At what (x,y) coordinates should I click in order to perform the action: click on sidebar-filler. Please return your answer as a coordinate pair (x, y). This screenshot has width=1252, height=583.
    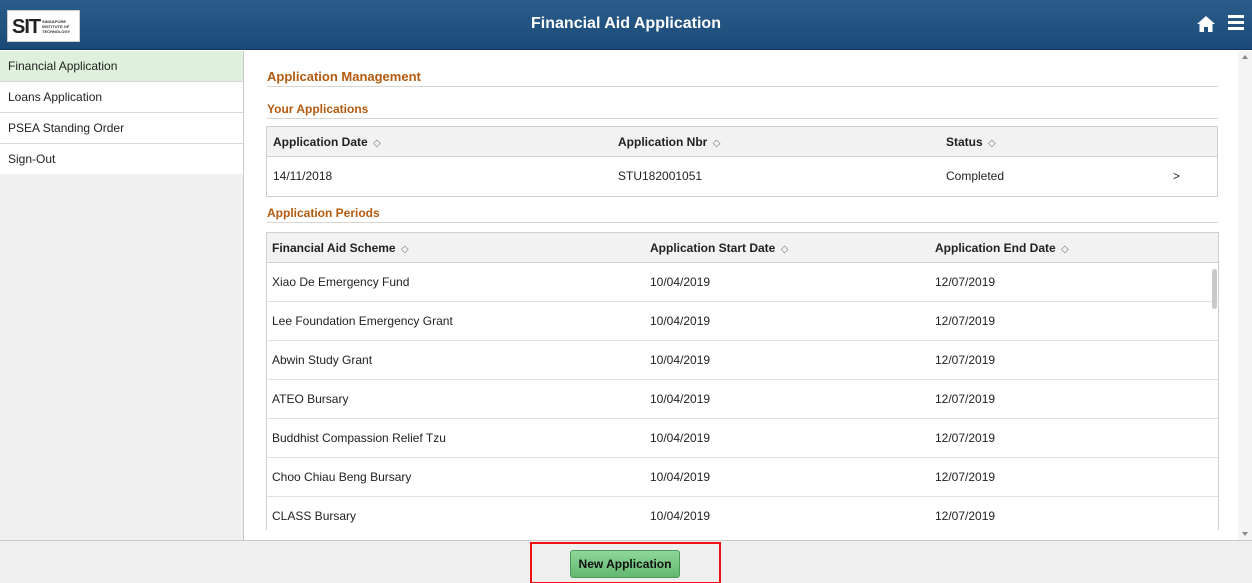
    Looking at the image, I should click on (122, 357).